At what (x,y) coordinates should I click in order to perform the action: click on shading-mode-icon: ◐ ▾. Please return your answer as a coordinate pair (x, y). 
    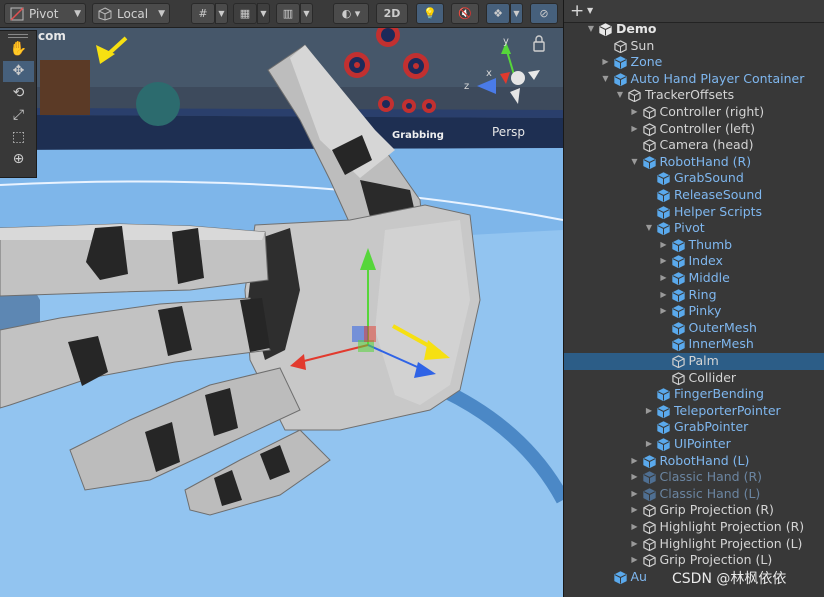
    Looking at the image, I should click on (351, 13).